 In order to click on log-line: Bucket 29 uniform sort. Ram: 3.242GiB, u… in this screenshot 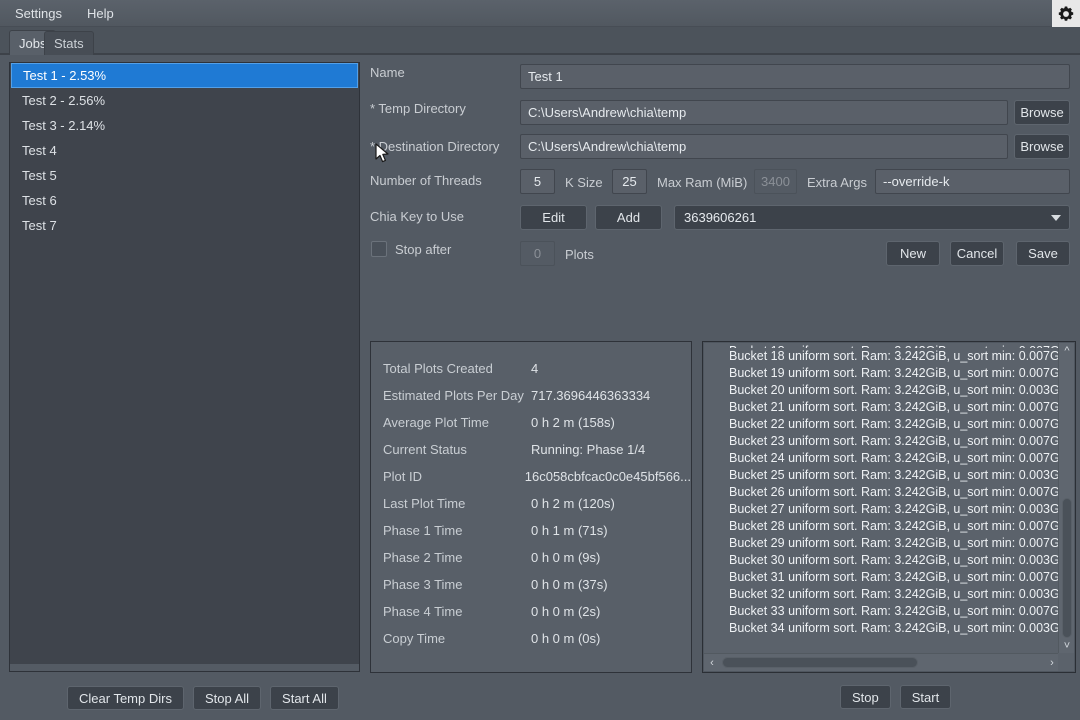, I will do `click(894, 543)`.